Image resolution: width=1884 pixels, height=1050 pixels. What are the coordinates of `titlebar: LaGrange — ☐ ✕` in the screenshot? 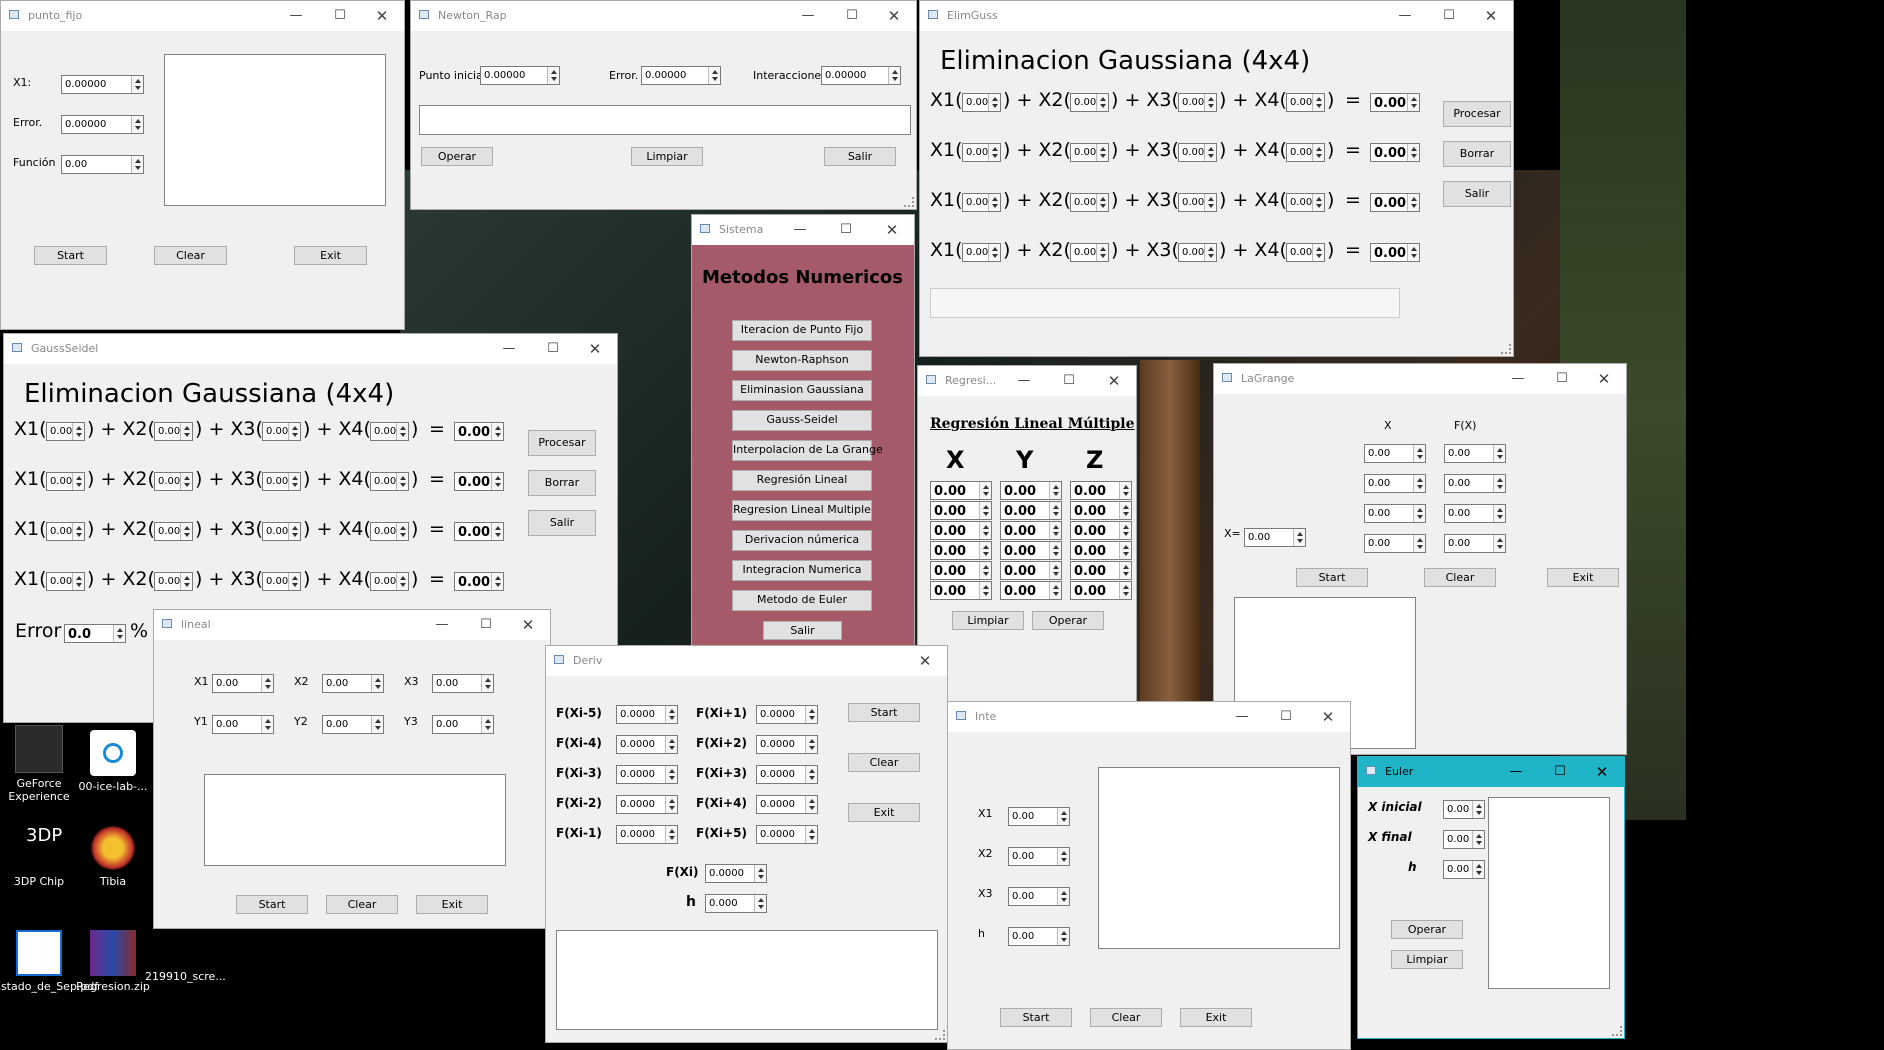 It's located at (1420, 379).